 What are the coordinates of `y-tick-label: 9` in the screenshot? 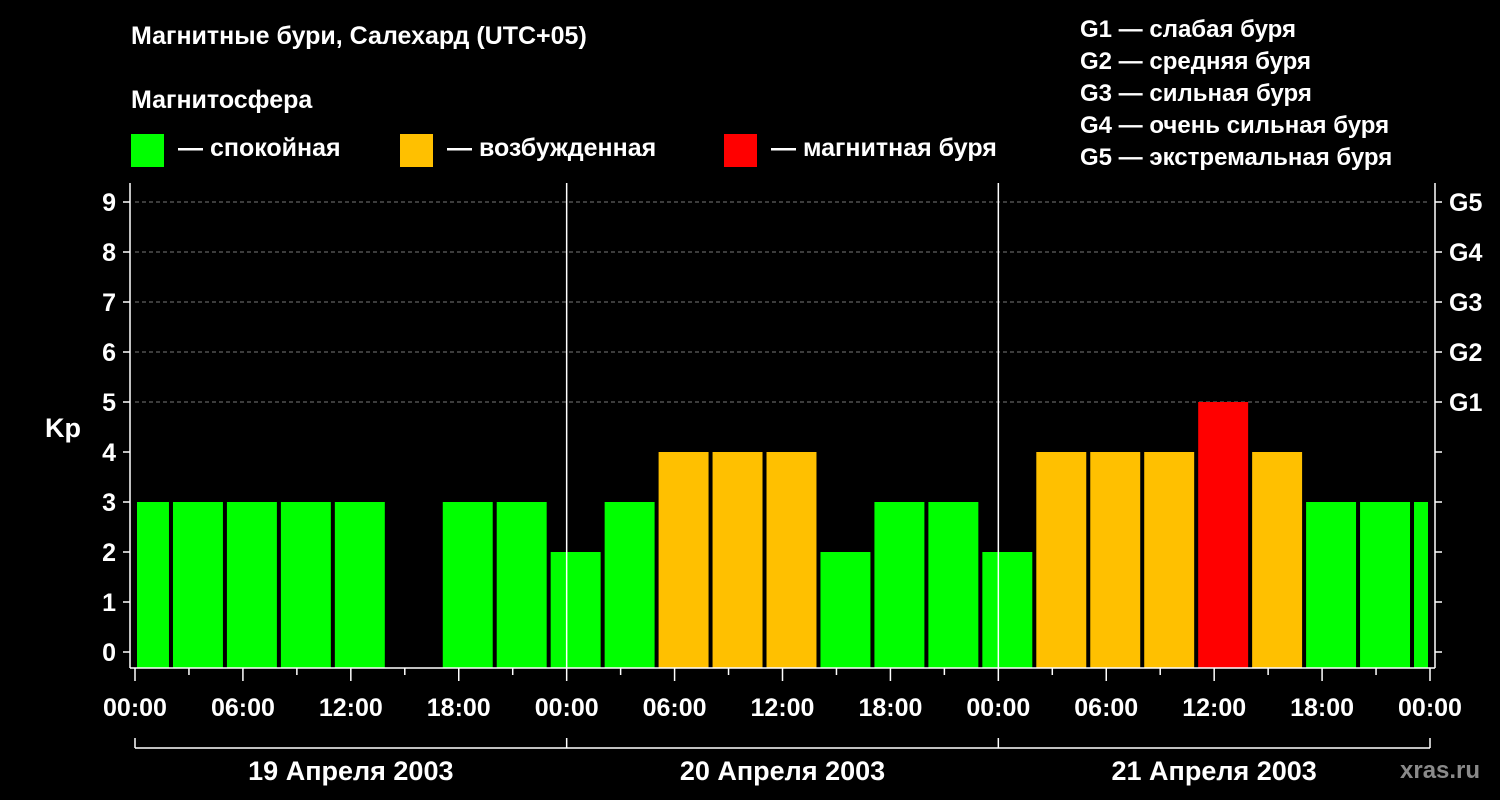 It's located at (109, 203).